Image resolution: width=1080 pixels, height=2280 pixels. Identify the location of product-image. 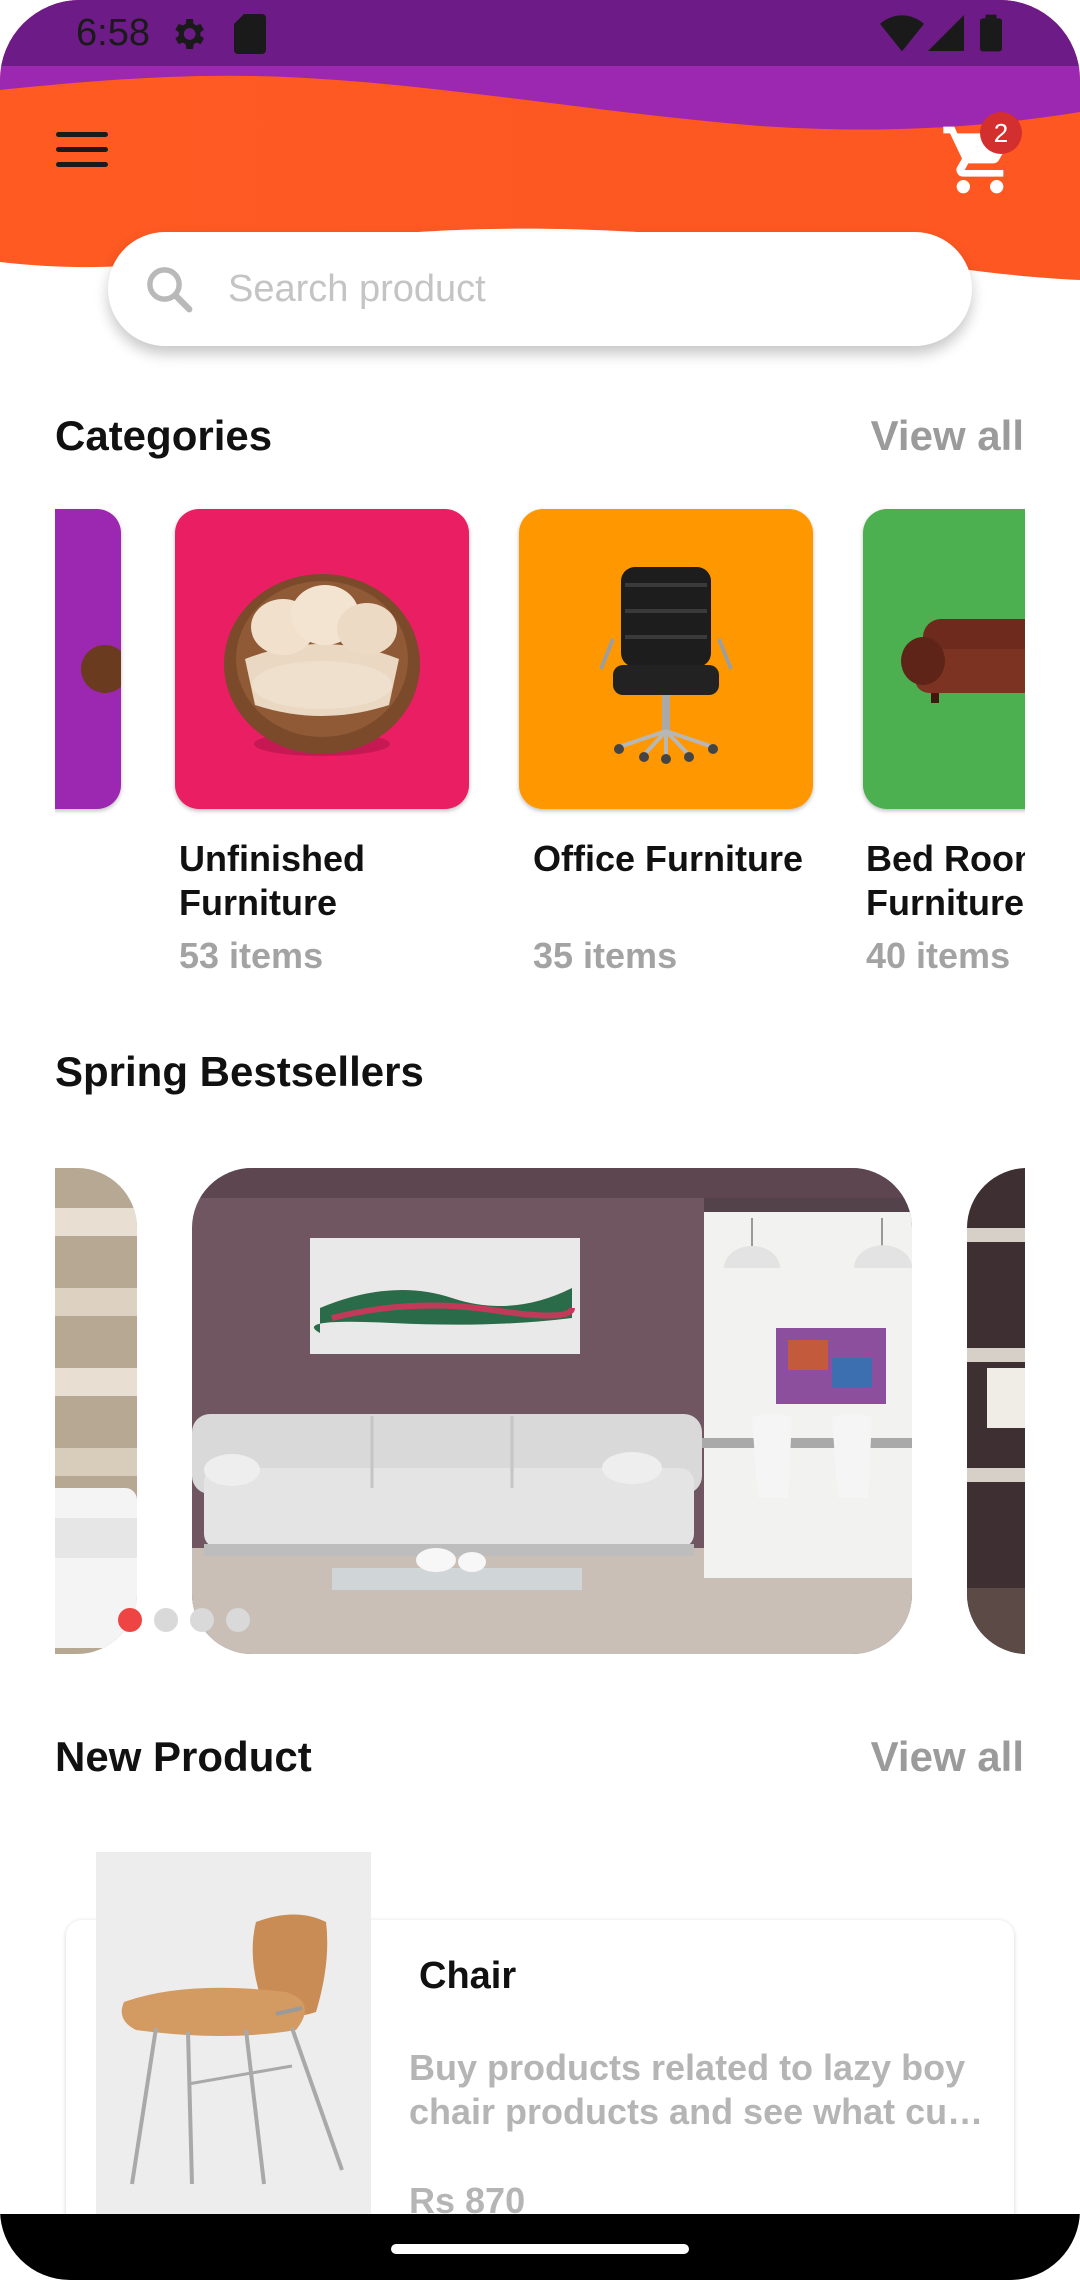
(233, 2052).